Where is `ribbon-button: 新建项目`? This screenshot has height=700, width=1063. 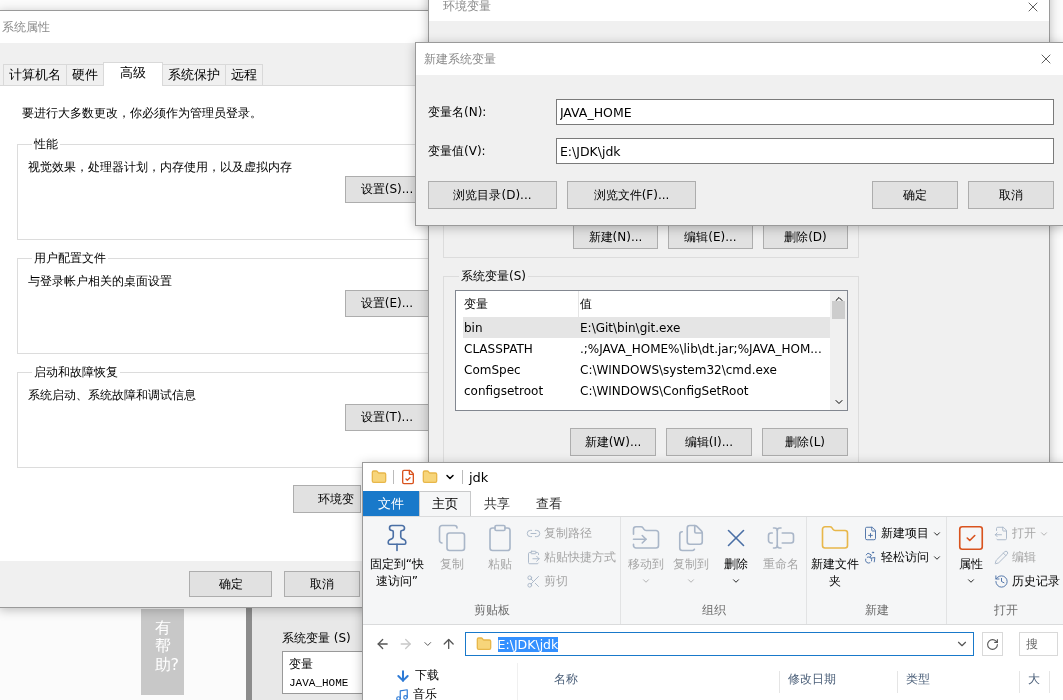
ribbon-button: 新建项目 is located at coordinates (902, 533).